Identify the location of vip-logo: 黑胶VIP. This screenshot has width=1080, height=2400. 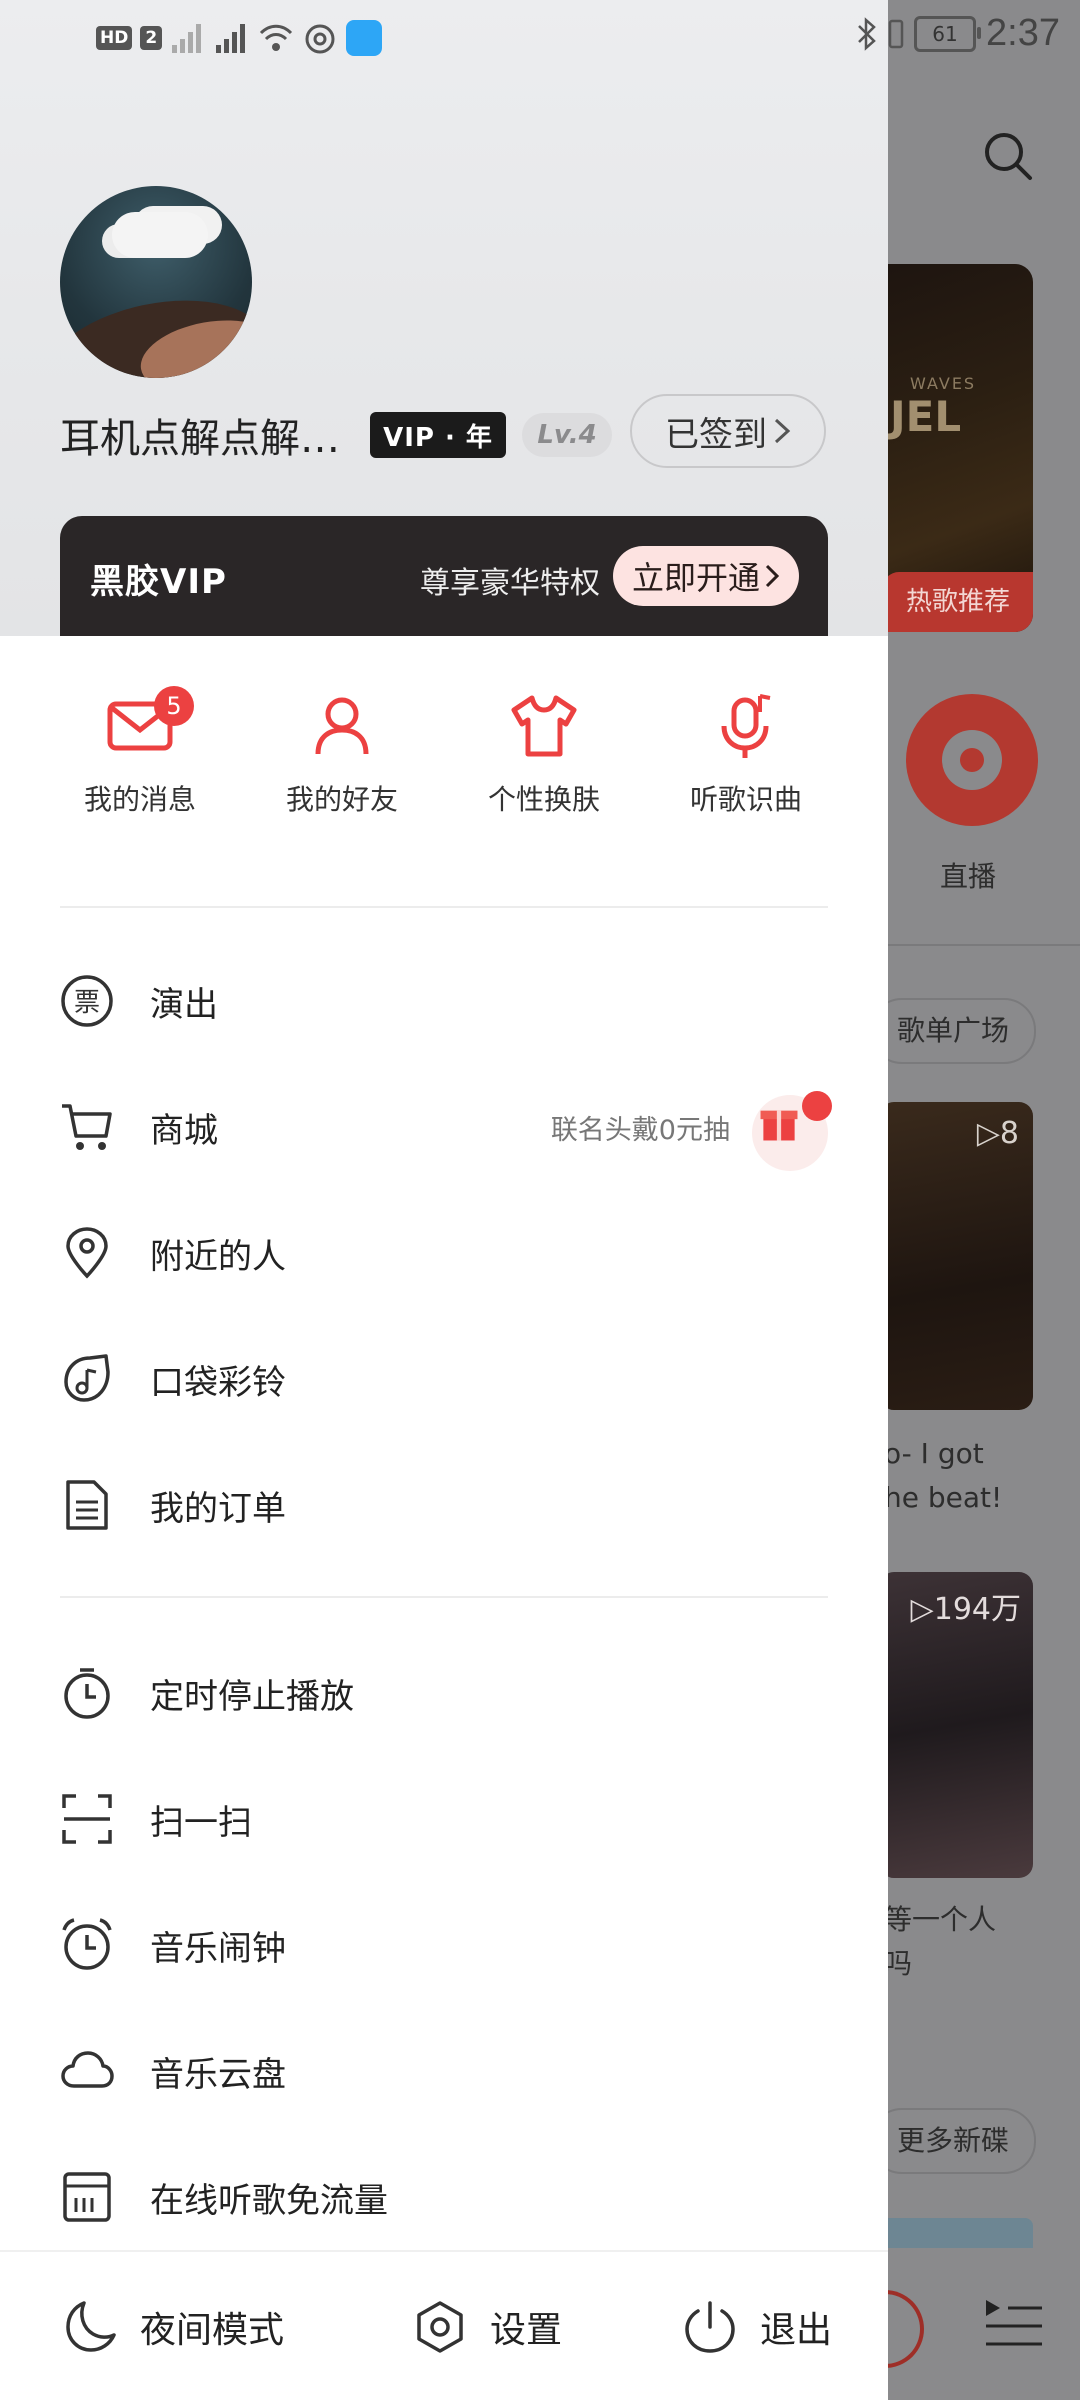
(158, 582).